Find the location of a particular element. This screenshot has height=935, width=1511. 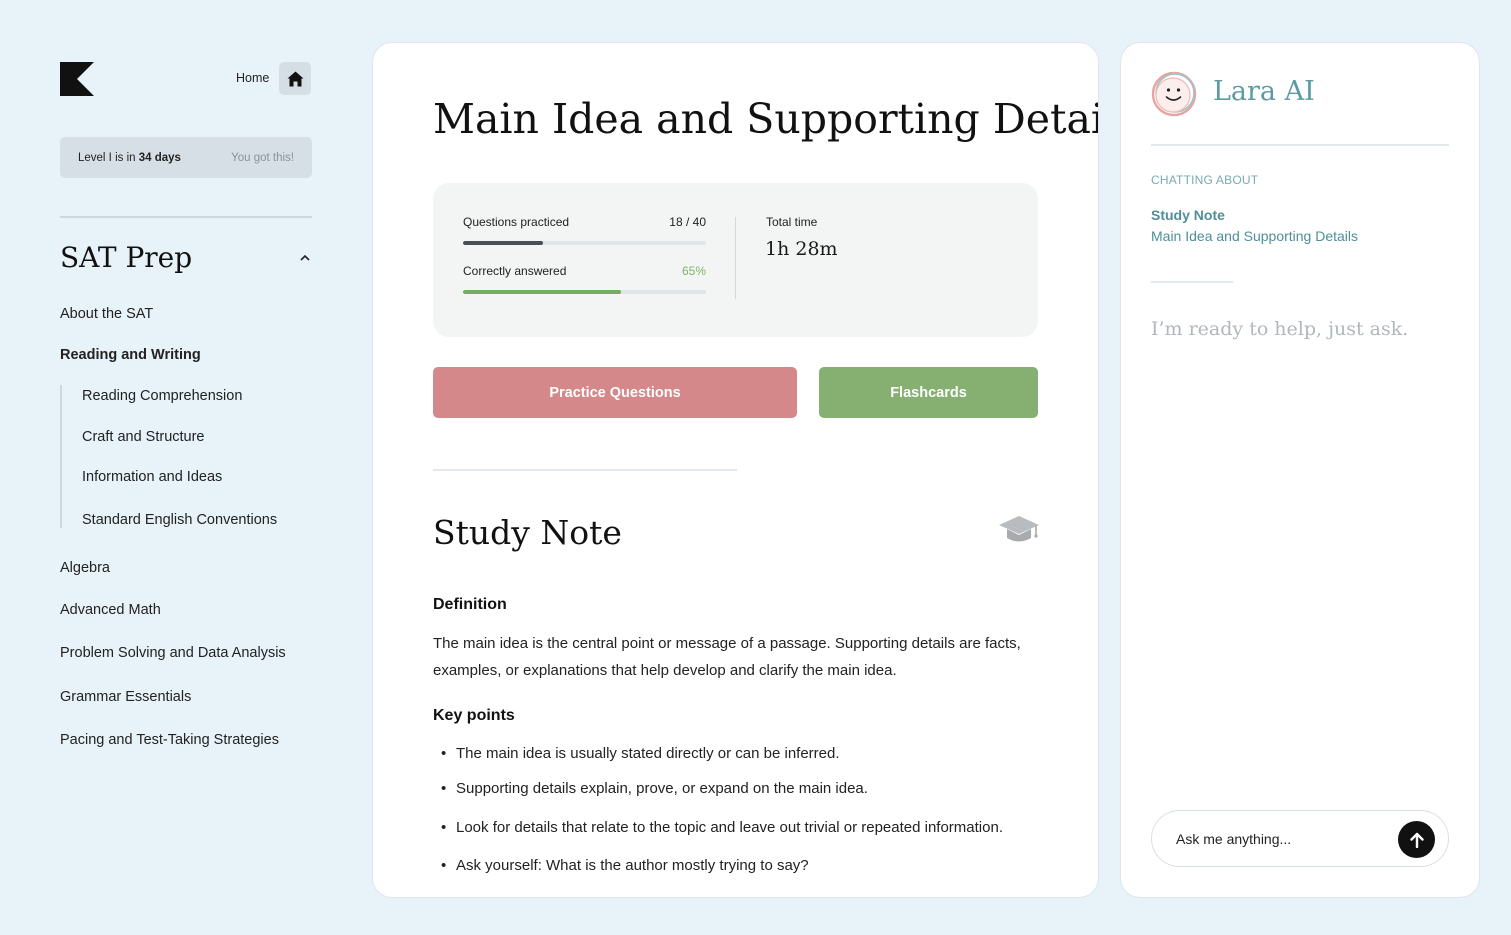

stats-divider is located at coordinates (735, 258).